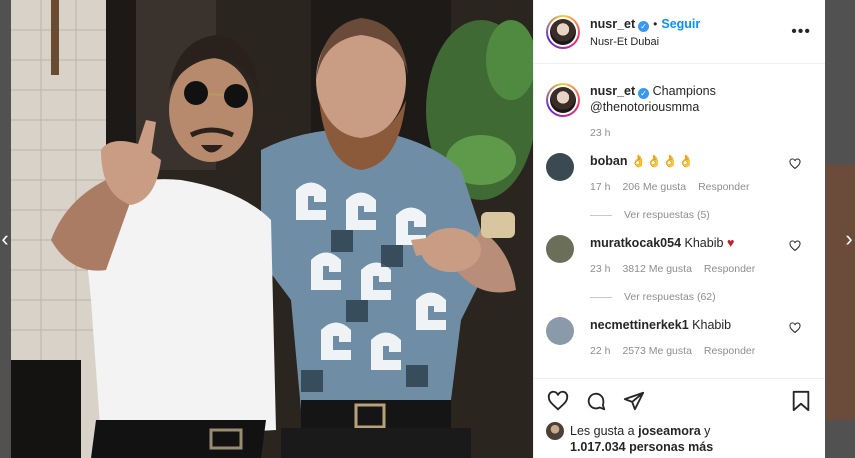 This screenshot has width=855, height=458. What do you see at coordinates (662, 161) in the screenshot?
I see `comment-text: 👌👌👌👌` at bounding box center [662, 161].